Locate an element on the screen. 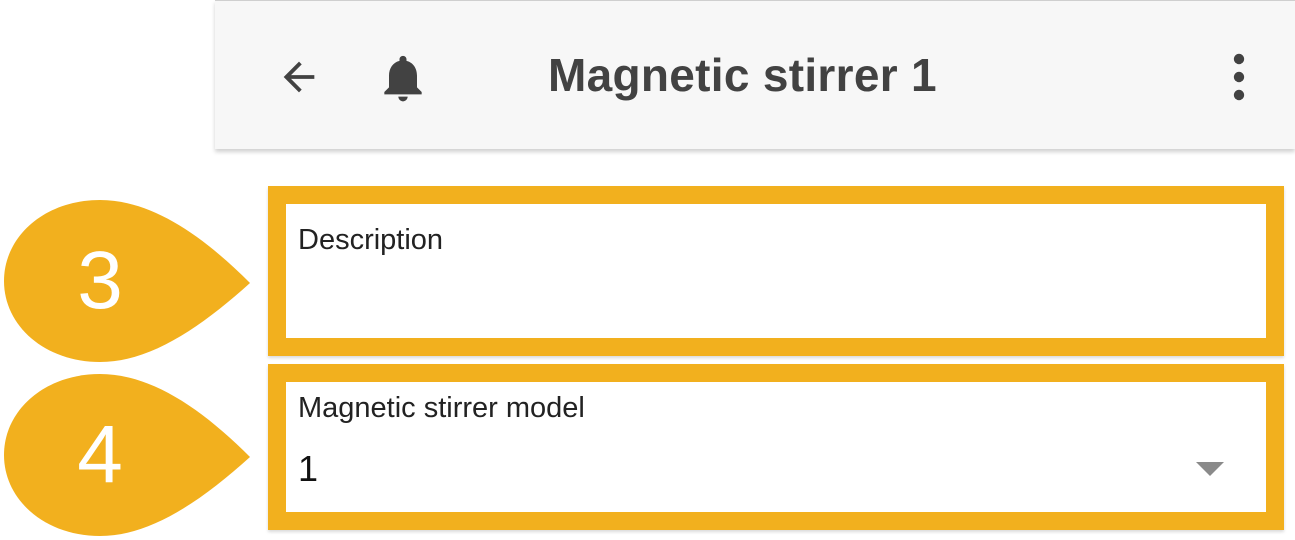 The image size is (1295, 540). model-value: 1 is located at coordinates (308, 468).